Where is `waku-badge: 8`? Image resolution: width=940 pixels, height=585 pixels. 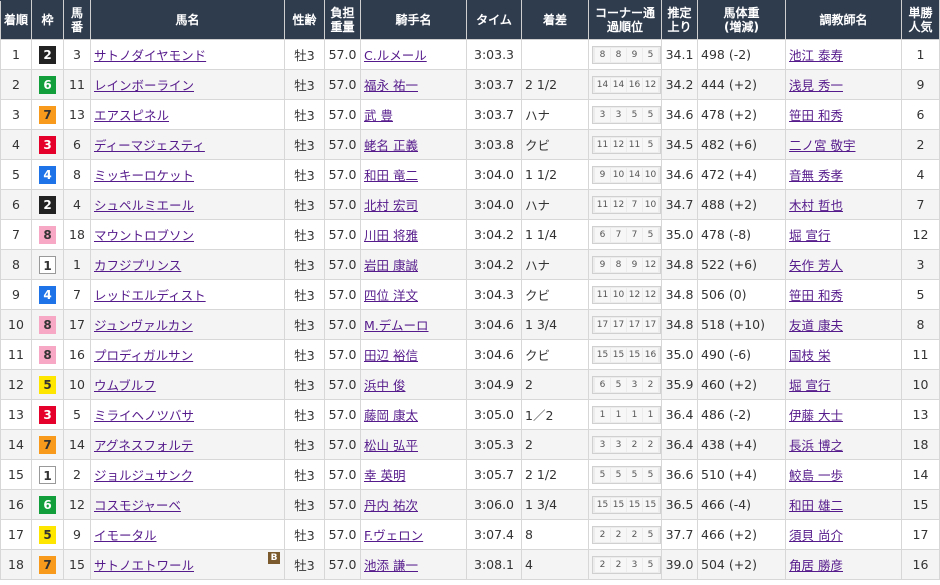 waku-badge: 8 is located at coordinates (47, 234).